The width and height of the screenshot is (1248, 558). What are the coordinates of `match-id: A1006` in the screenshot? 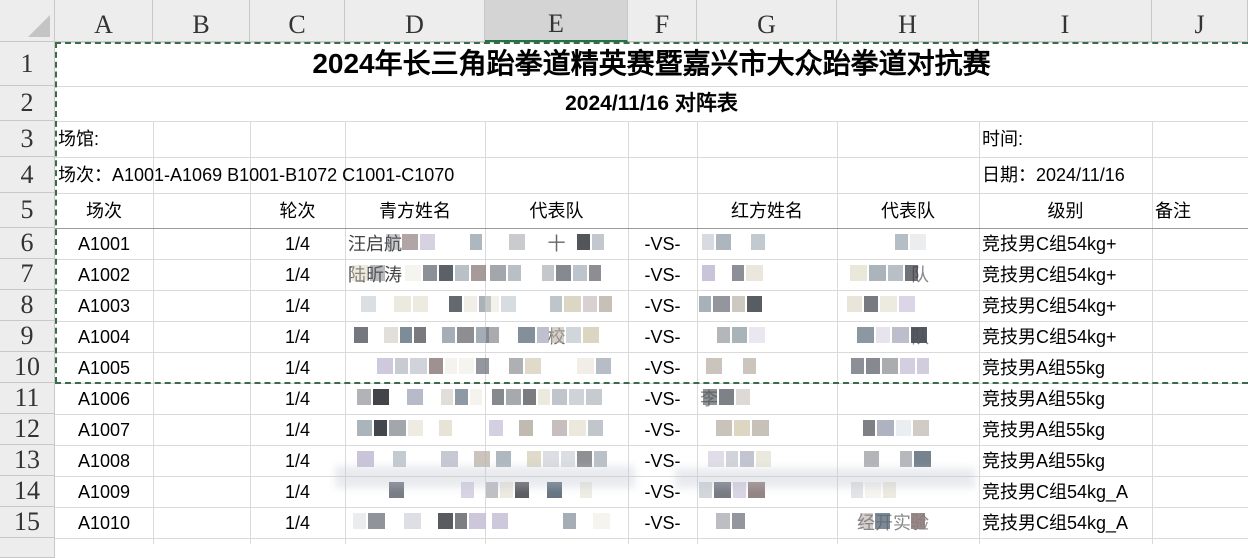 It's located at (104, 398).